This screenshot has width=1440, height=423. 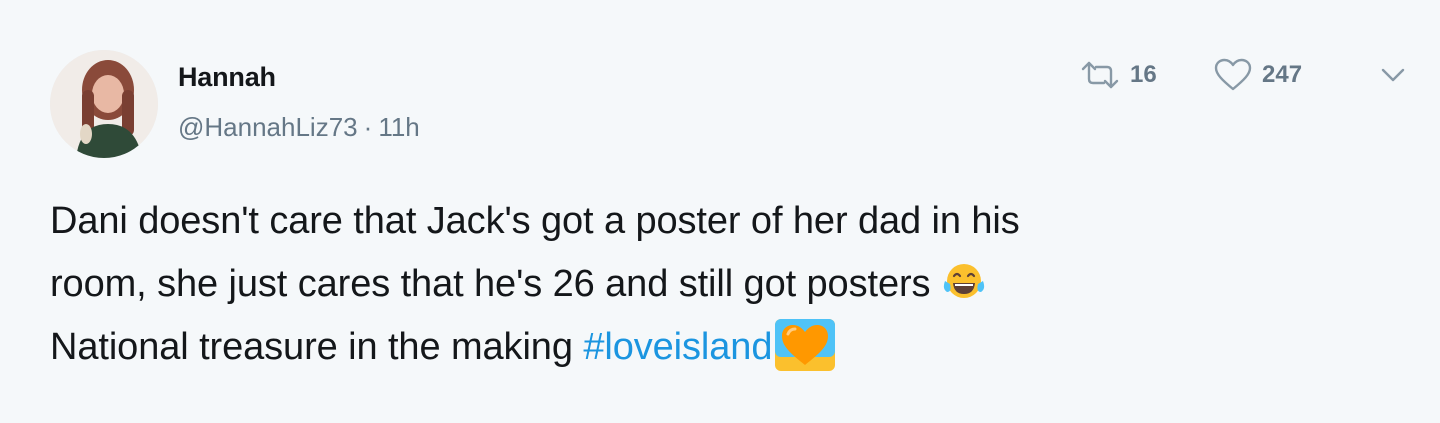 What do you see at coordinates (227, 77) in the screenshot?
I see `display-name: Hannah` at bounding box center [227, 77].